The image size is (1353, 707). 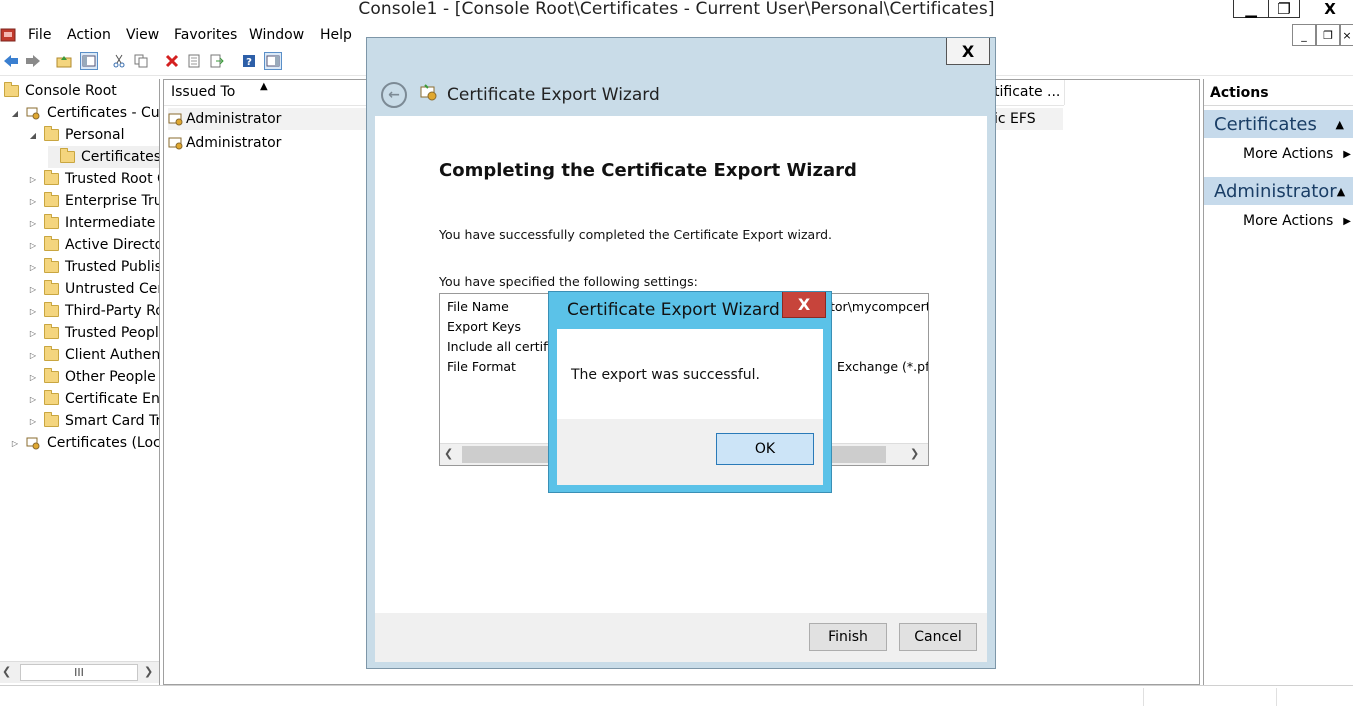 What do you see at coordinates (1278, 221) in the screenshot?
I see `more-actions-administrator: More Actions ▶` at bounding box center [1278, 221].